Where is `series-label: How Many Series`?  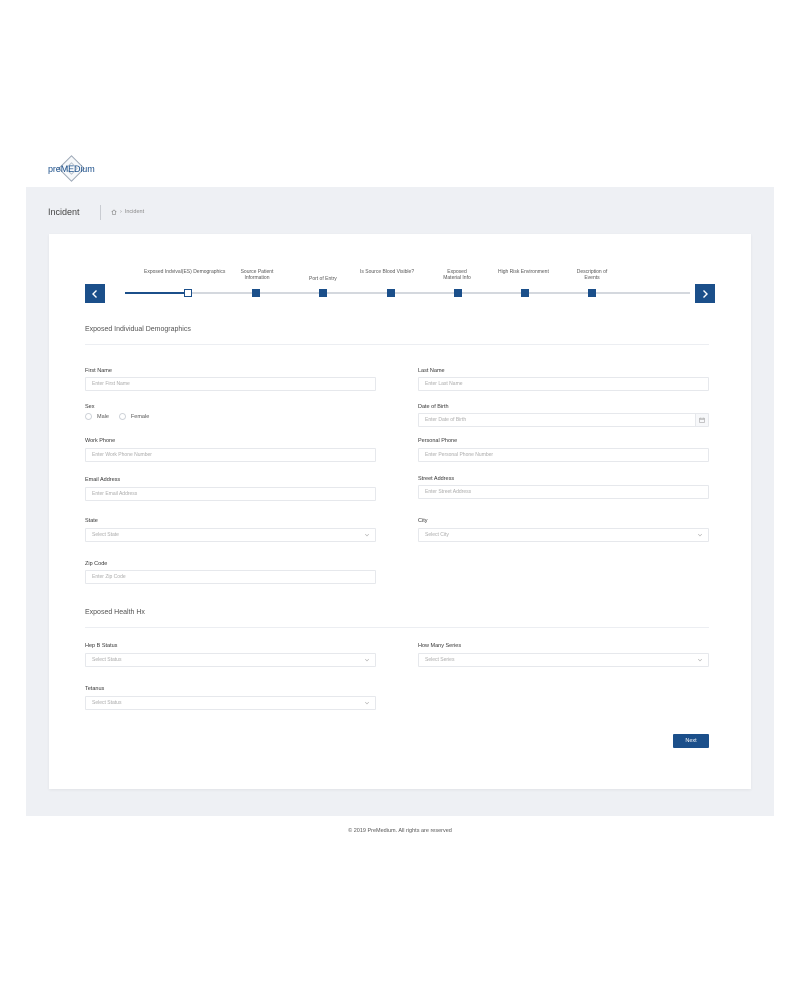 series-label: How Many Series is located at coordinates (440, 646).